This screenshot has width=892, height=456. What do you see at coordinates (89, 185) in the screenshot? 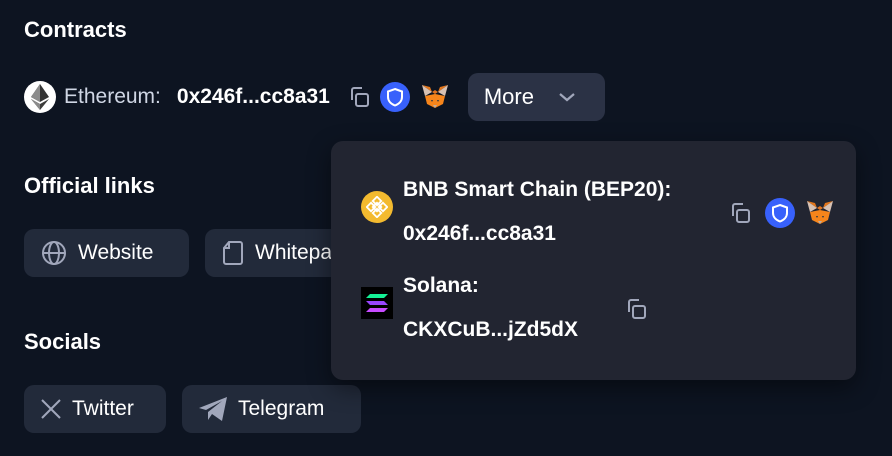
I see `official-links-title: Official links` at bounding box center [89, 185].